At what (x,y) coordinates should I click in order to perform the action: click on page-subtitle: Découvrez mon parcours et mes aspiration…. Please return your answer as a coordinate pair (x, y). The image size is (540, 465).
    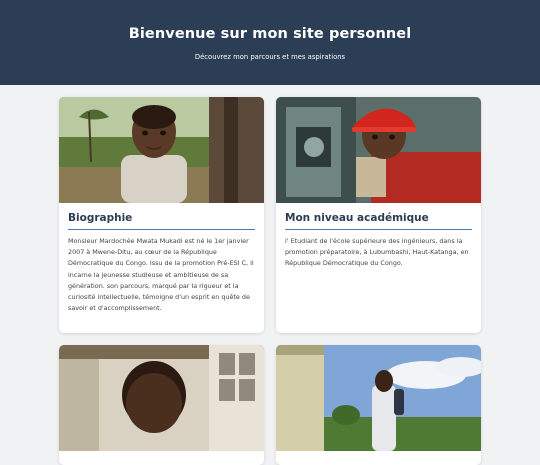
    Looking at the image, I should click on (270, 57).